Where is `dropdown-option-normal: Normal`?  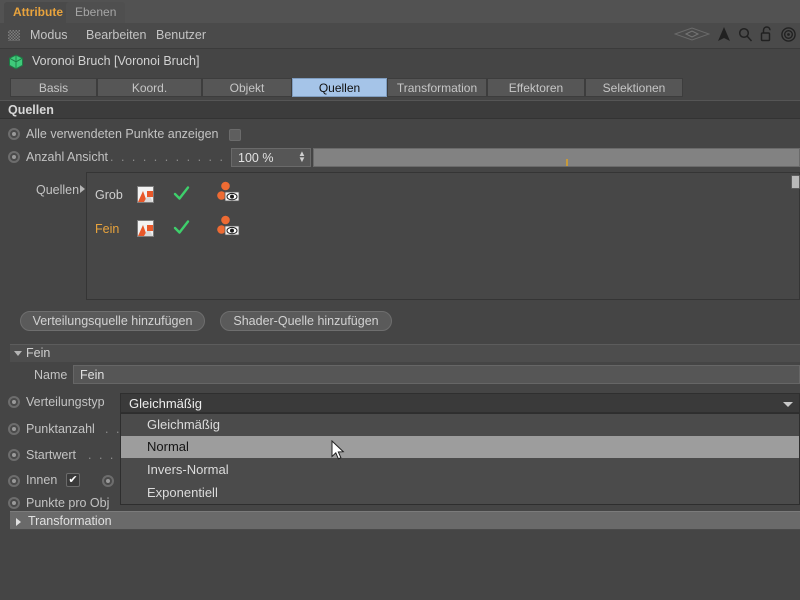 dropdown-option-normal: Normal is located at coordinates (460, 447).